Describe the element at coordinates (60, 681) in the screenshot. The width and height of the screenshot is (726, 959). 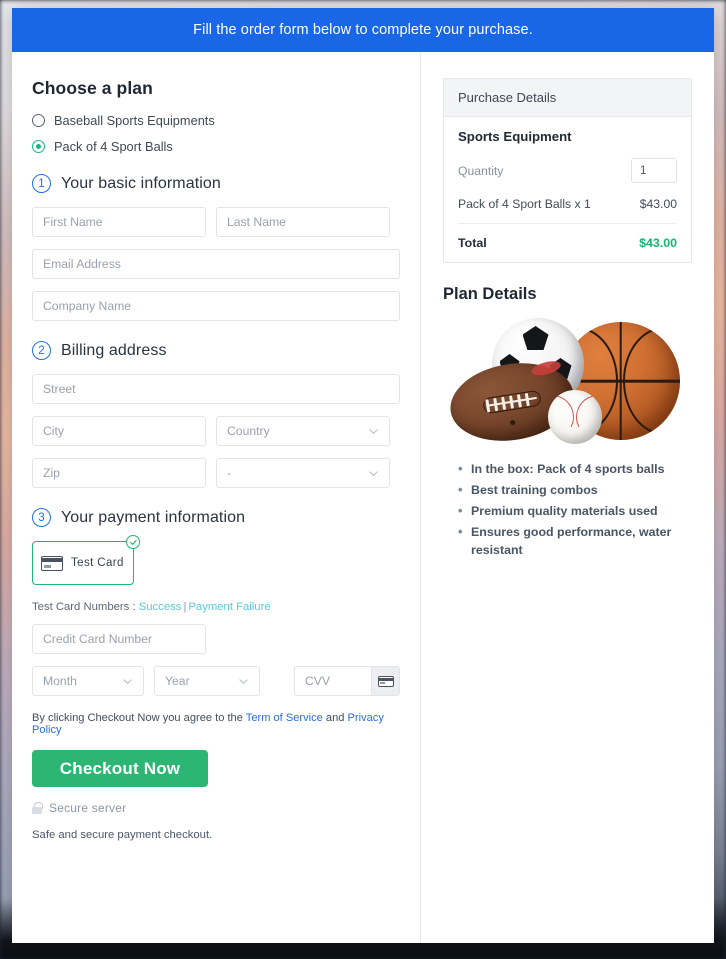
I see `expiry-month-value: Month` at that location.